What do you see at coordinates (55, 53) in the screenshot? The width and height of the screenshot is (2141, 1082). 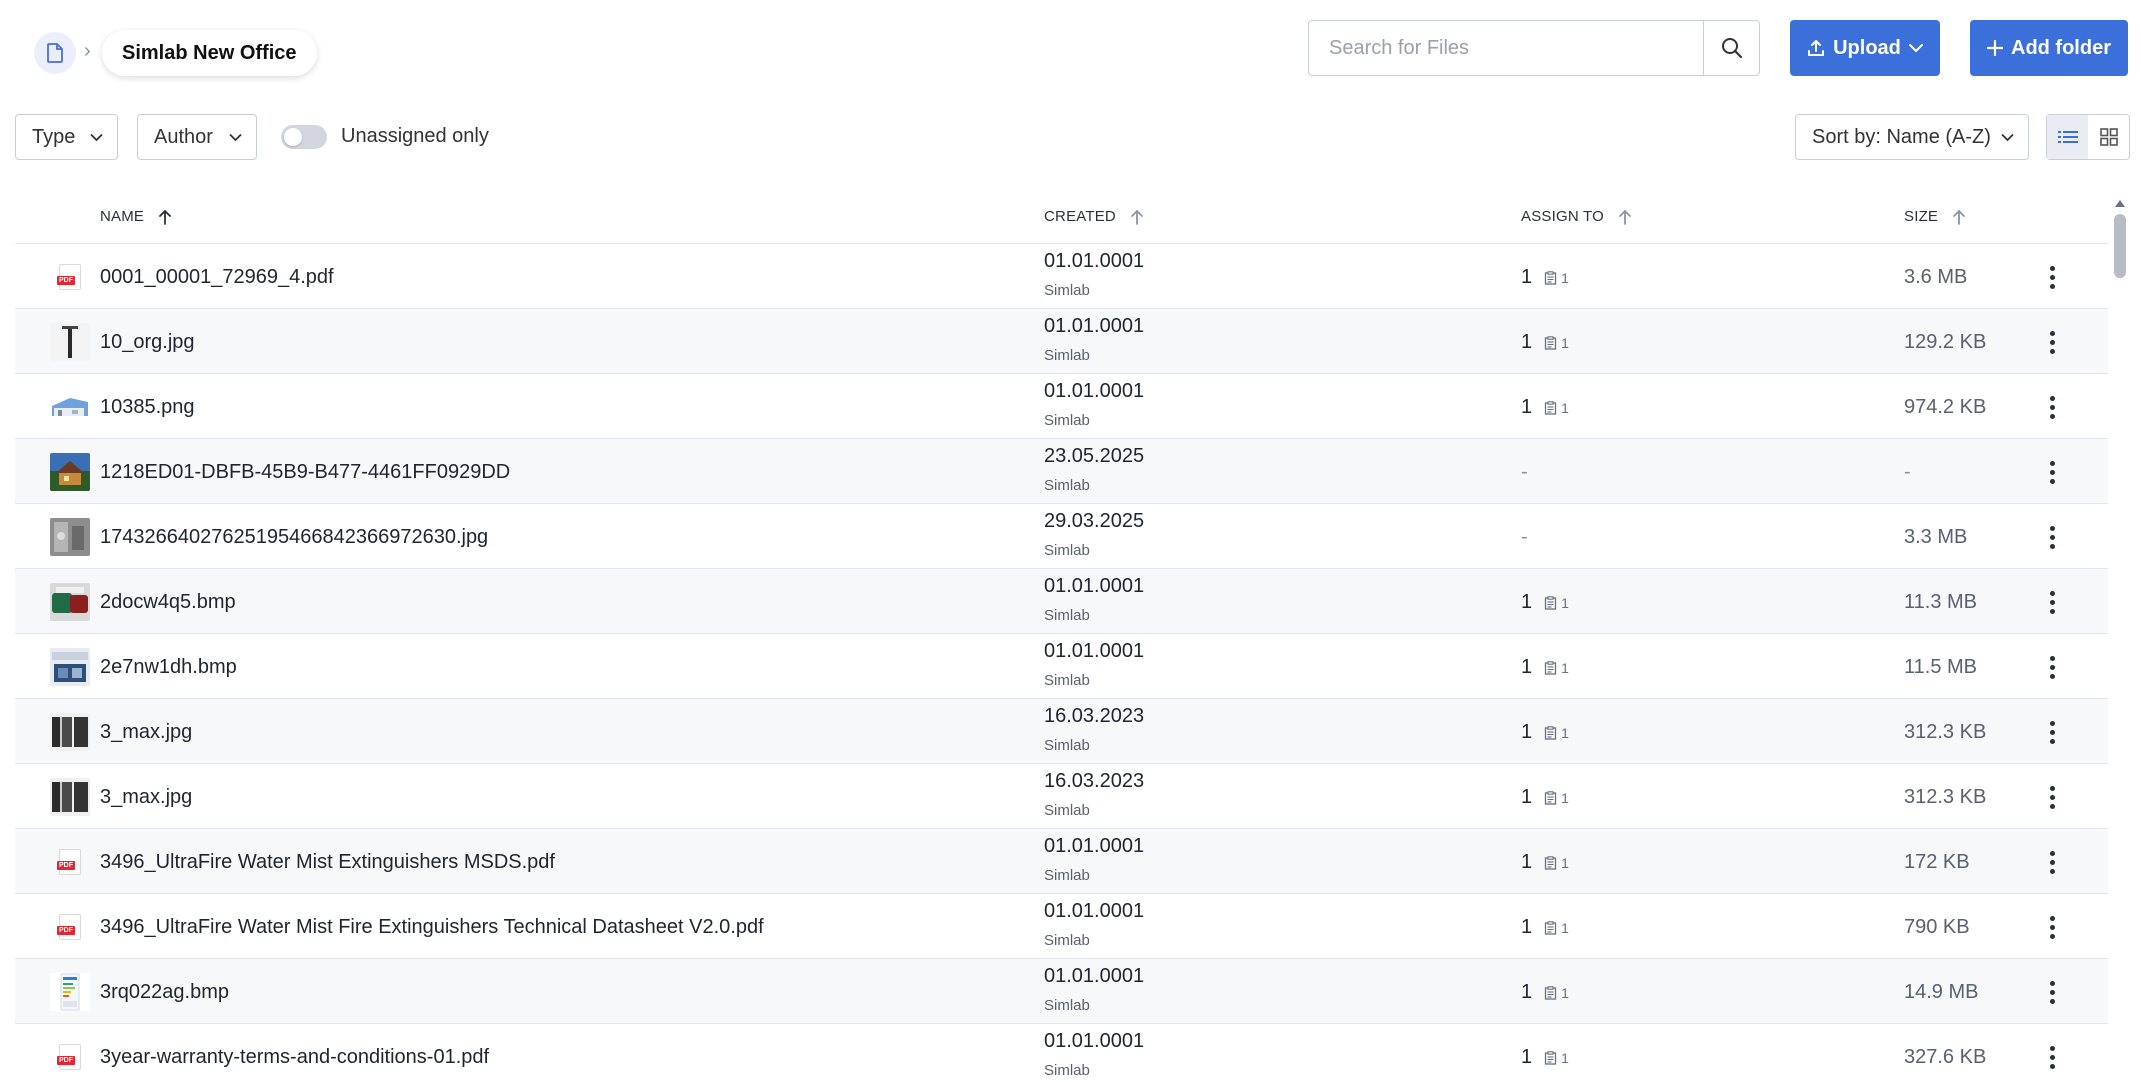 I see `breadcrumb-home` at bounding box center [55, 53].